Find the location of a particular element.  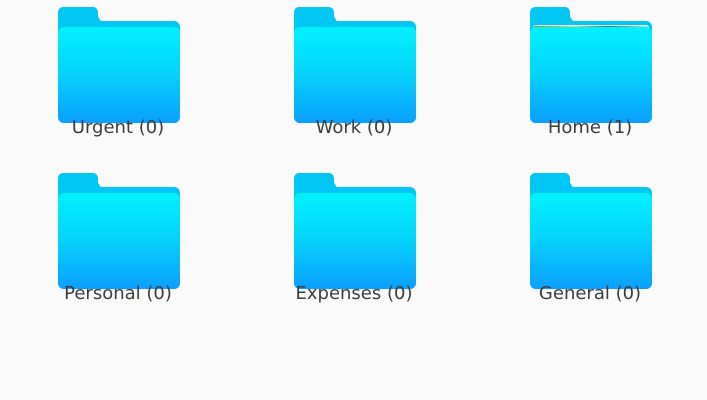

folder-personal: Personal (0) is located at coordinates (118, 241).